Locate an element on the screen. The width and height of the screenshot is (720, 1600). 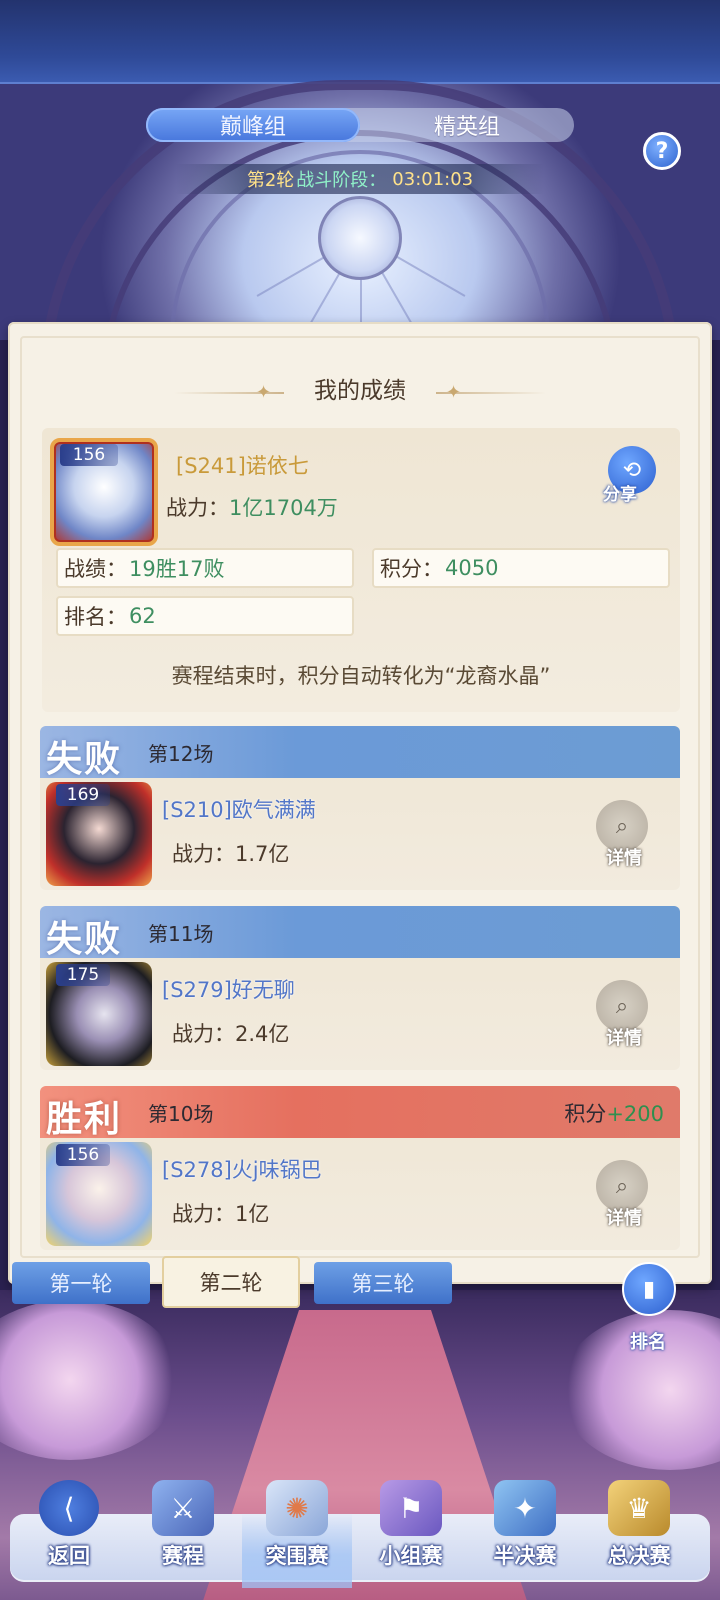
record-stat: 战绩： 19胜17败 is located at coordinates (205, 568).